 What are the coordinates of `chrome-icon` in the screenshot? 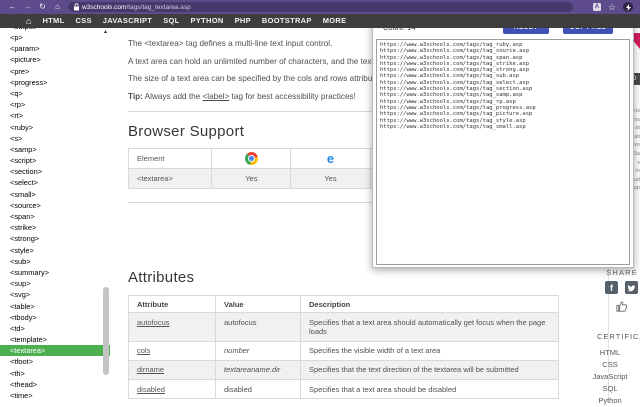 It's located at (251, 158).